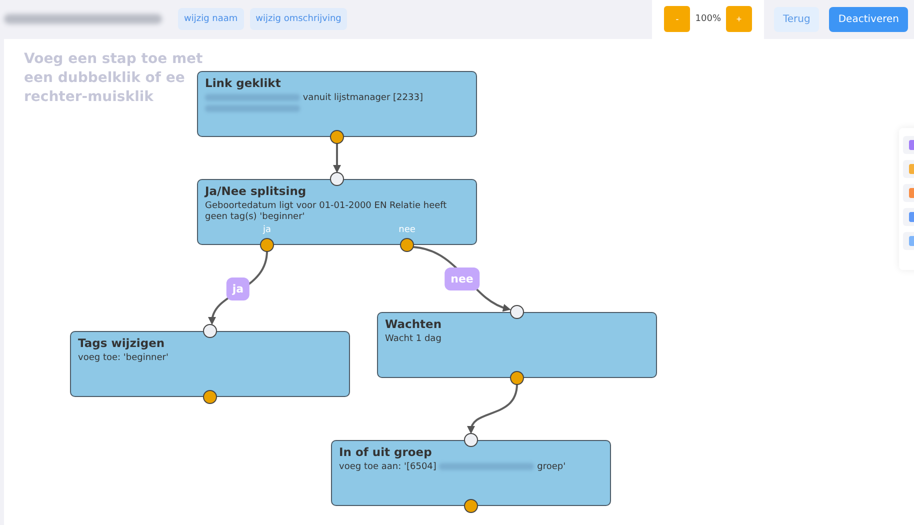  I want to click on edge-label: nee, so click(462, 279).